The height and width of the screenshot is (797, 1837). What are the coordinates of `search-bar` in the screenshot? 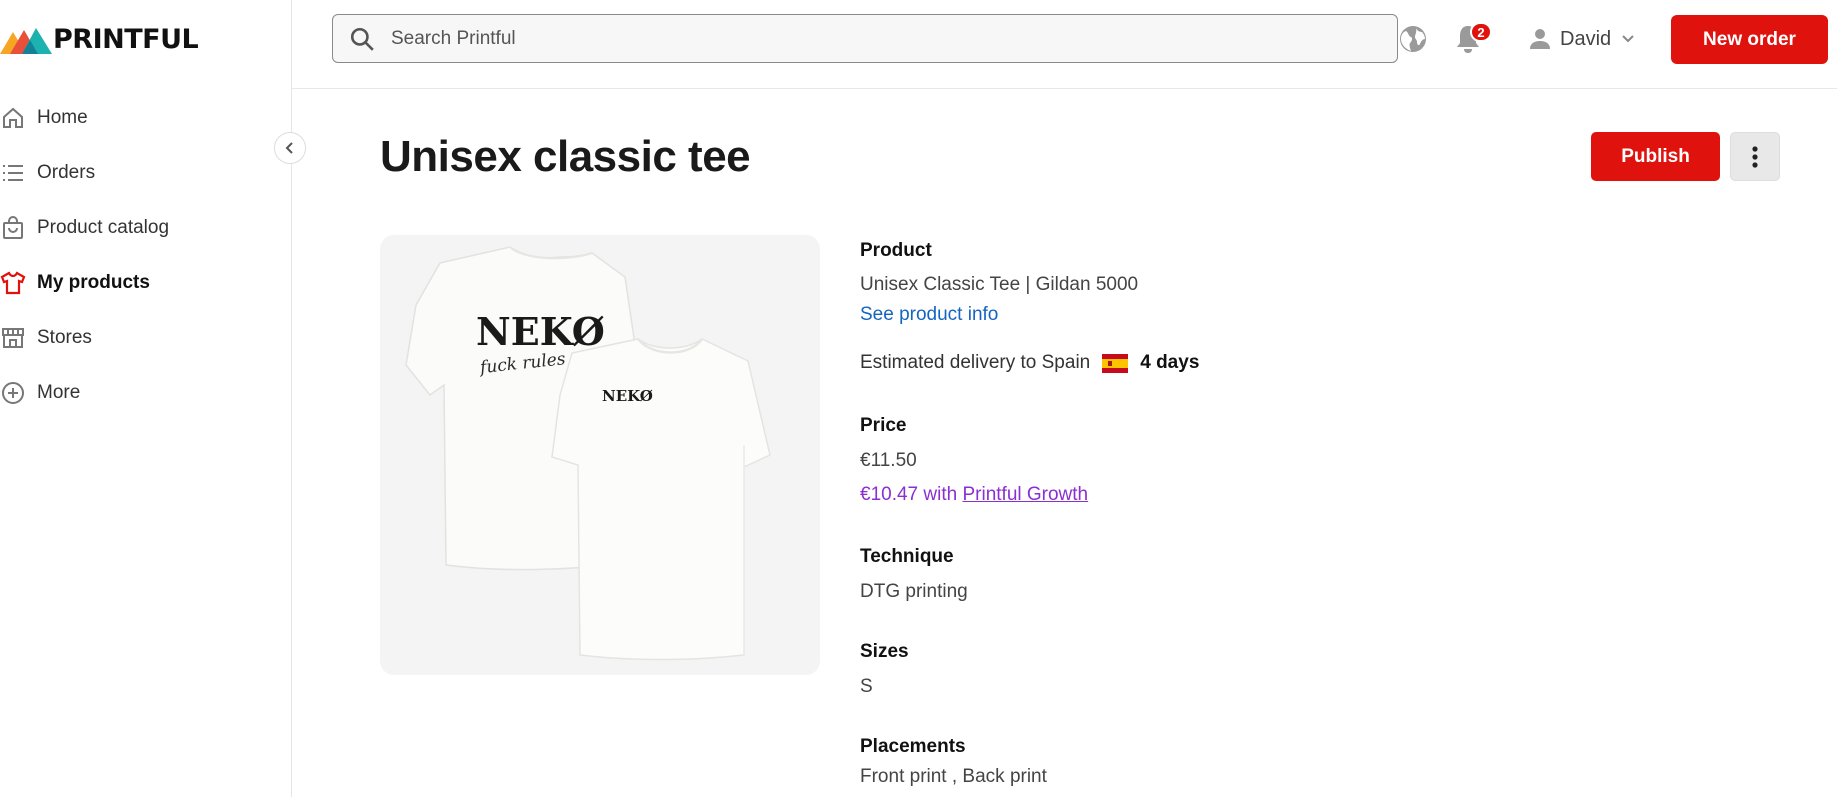 It's located at (865, 38).